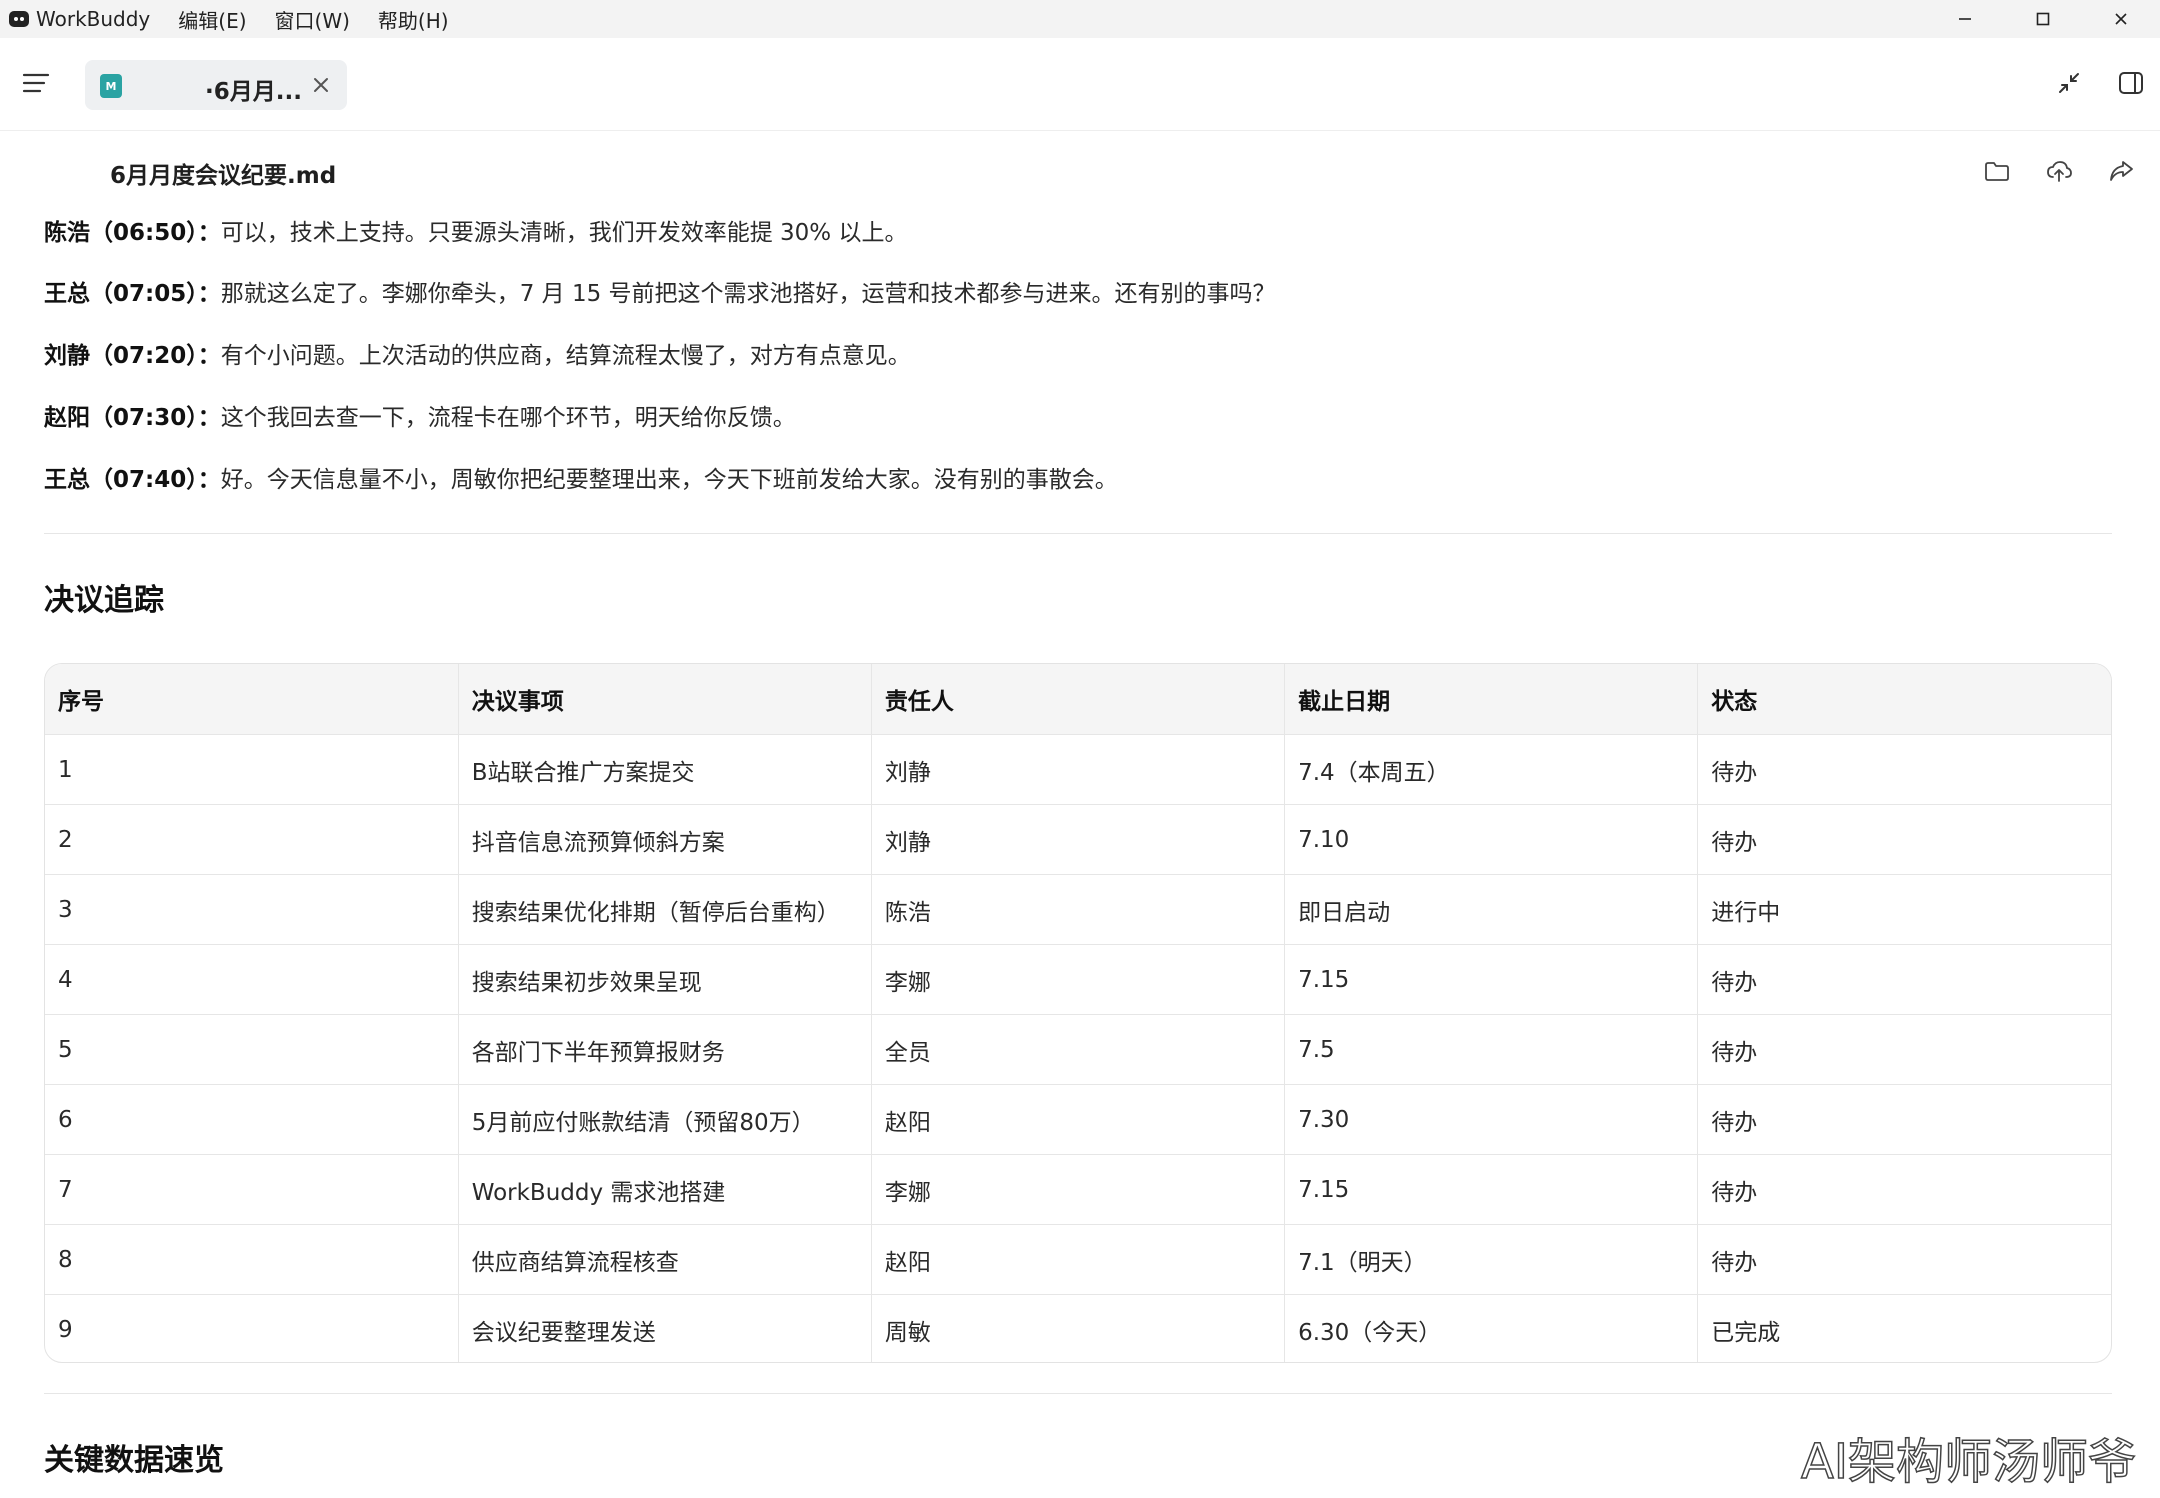 The width and height of the screenshot is (2160, 1498). Describe the element at coordinates (252, 769) in the screenshot. I see `cell-number: 1` at that location.